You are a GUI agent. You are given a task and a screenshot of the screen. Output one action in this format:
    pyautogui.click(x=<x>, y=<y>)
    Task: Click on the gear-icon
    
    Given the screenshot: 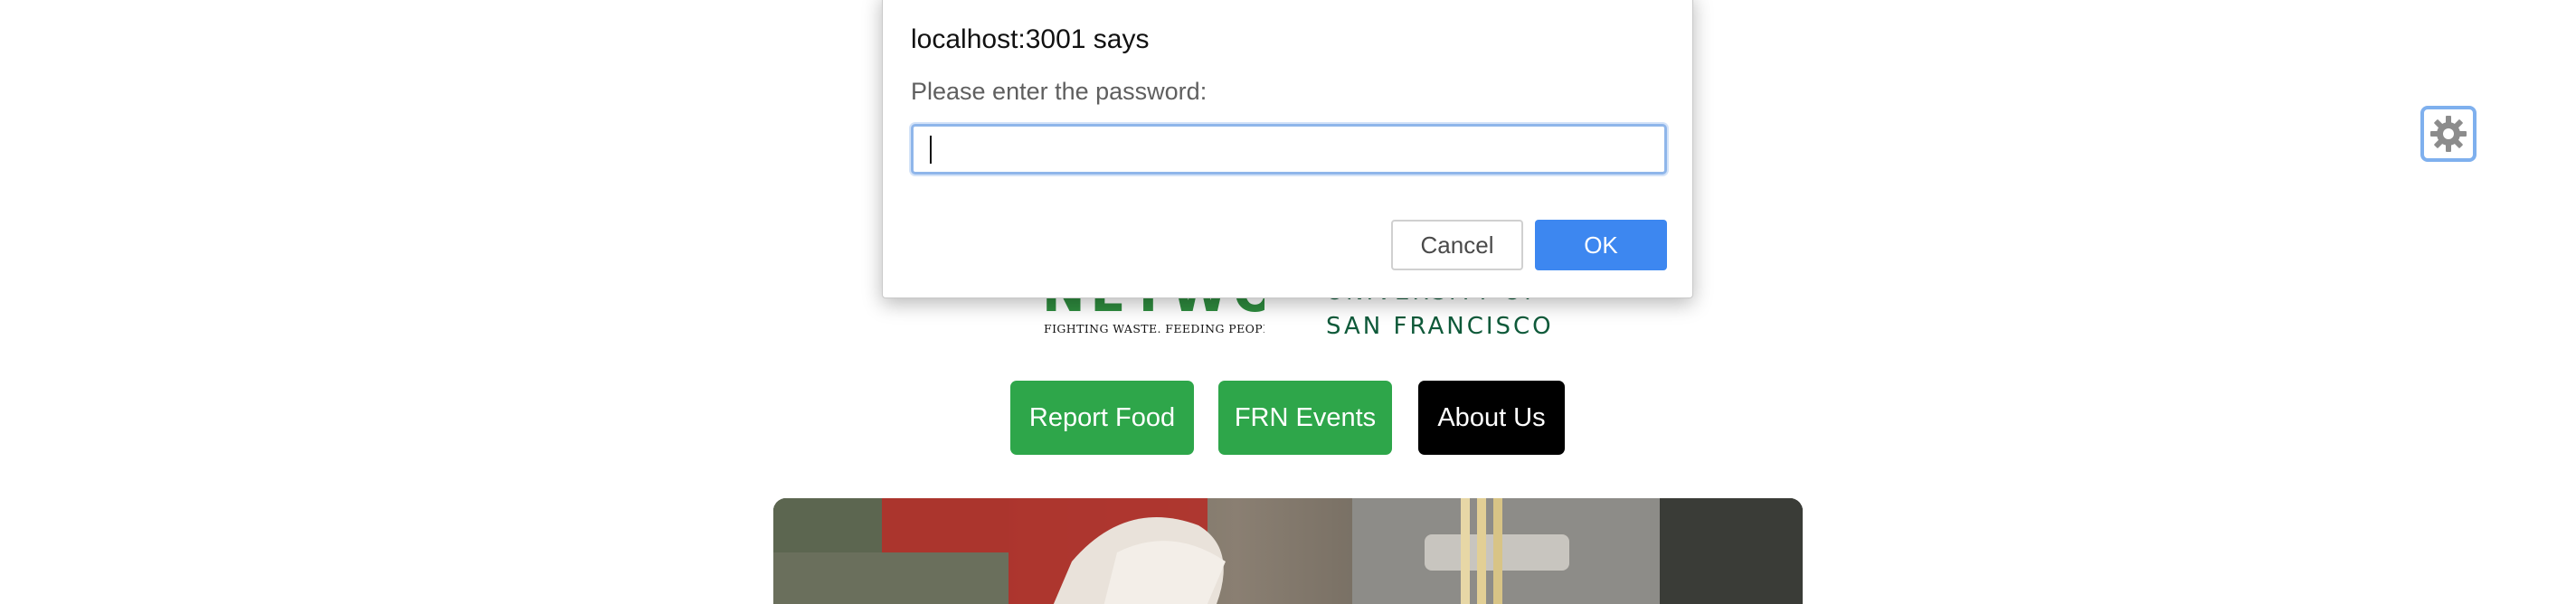 What is the action you would take?
    pyautogui.click(x=2448, y=134)
    